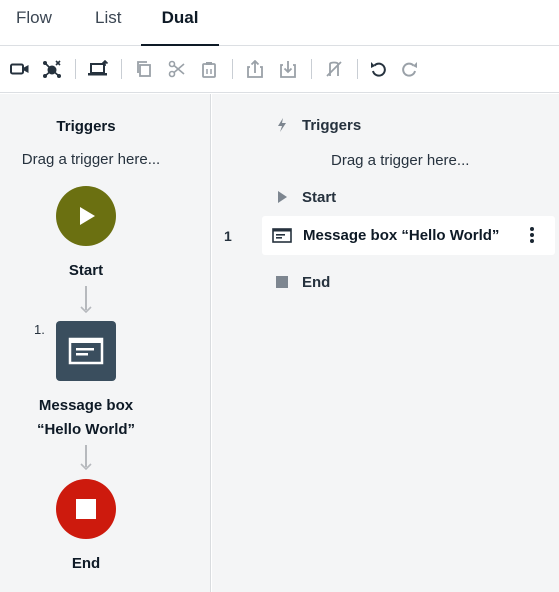  I want to click on insert-icon, so click(288, 69).